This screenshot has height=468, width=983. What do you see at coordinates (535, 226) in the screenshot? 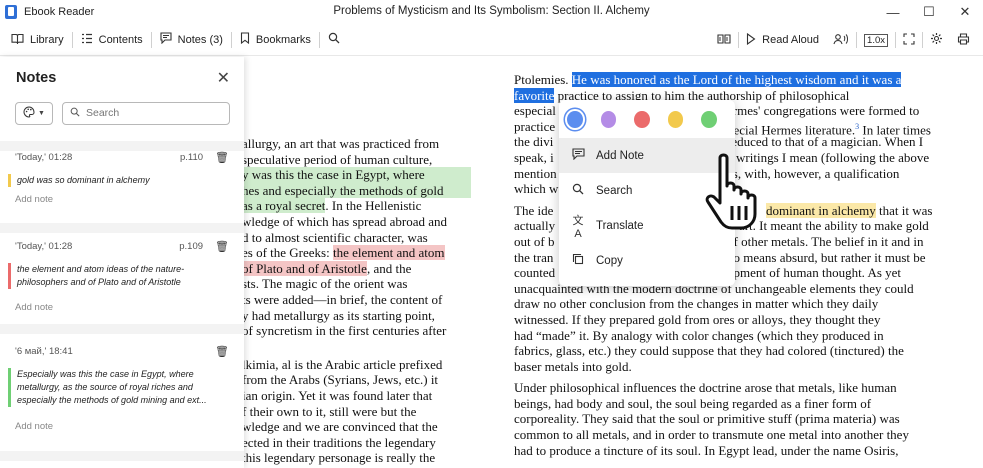
I see `text-fragment: actually` at bounding box center [535, 226].